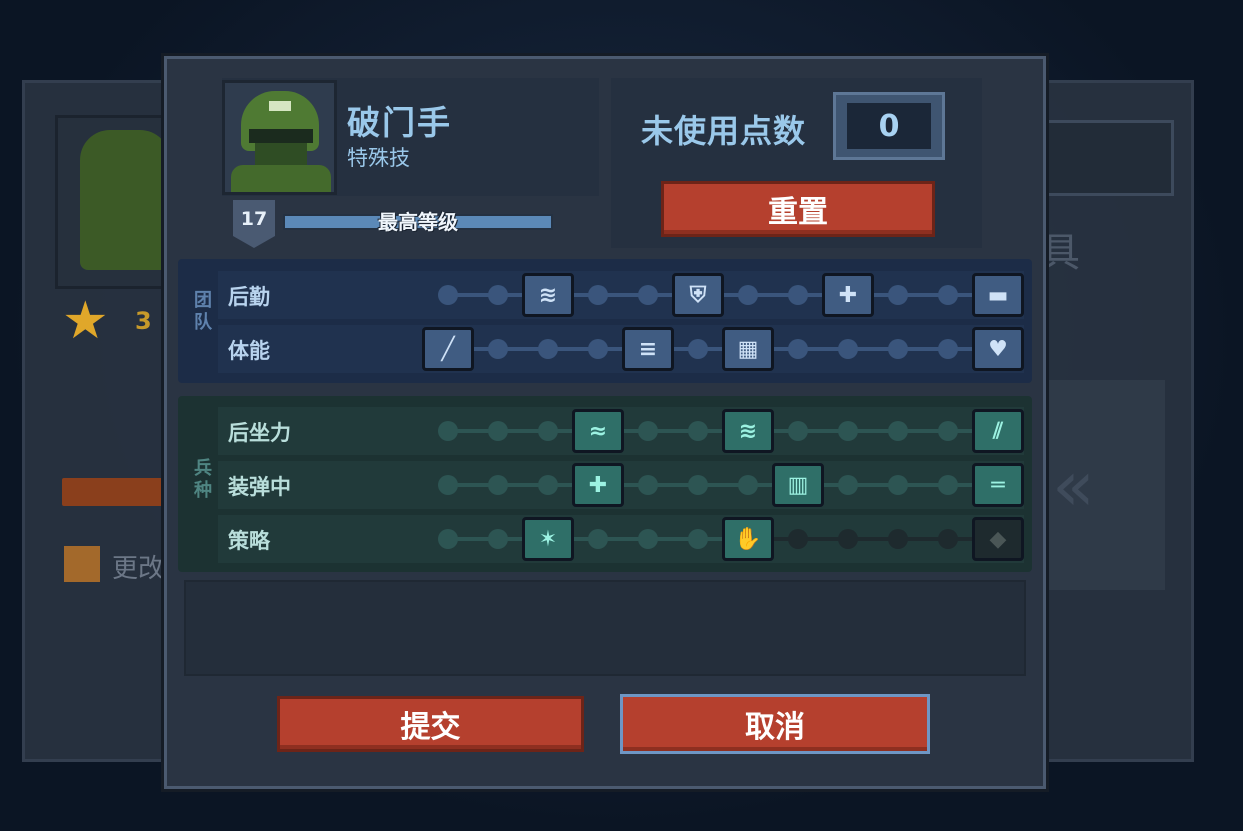 The image size is (1243, 831). Describe the element at coordinates (201, 312) in the screenshot. I see `team-group-label: 团队` at that location.